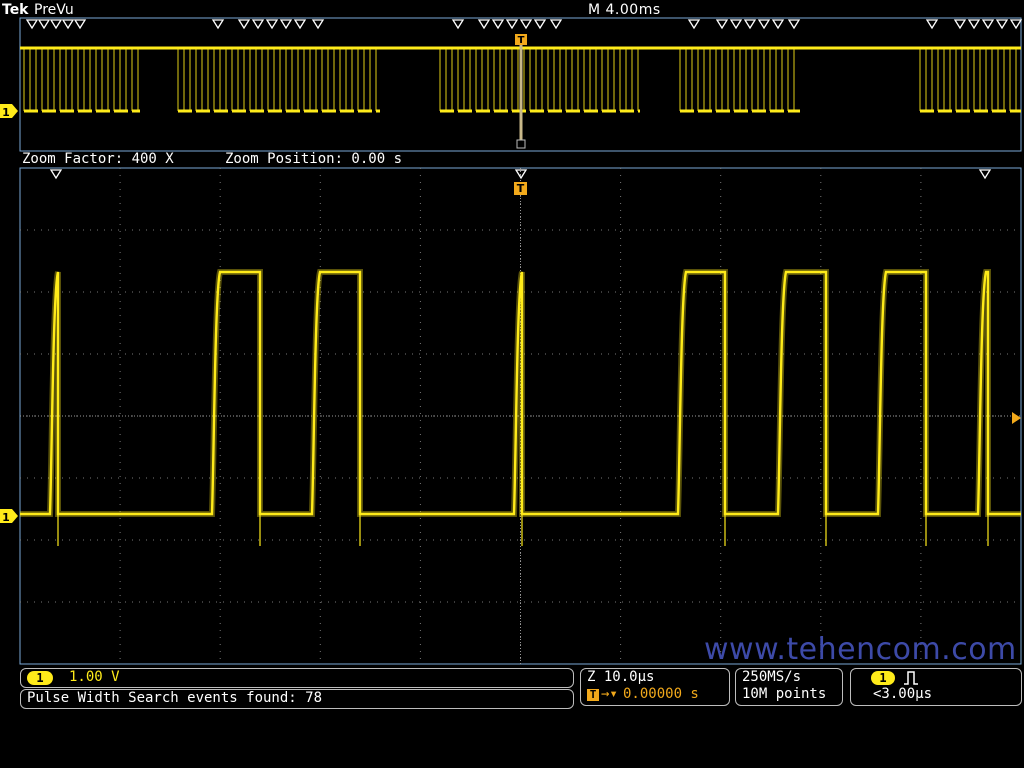 The image size is (1024, 768). What do you see at coordinates (661, 694) in the screenshot?
I see `trigger-position: 0.00000 s` at bounding box center [661, 694].